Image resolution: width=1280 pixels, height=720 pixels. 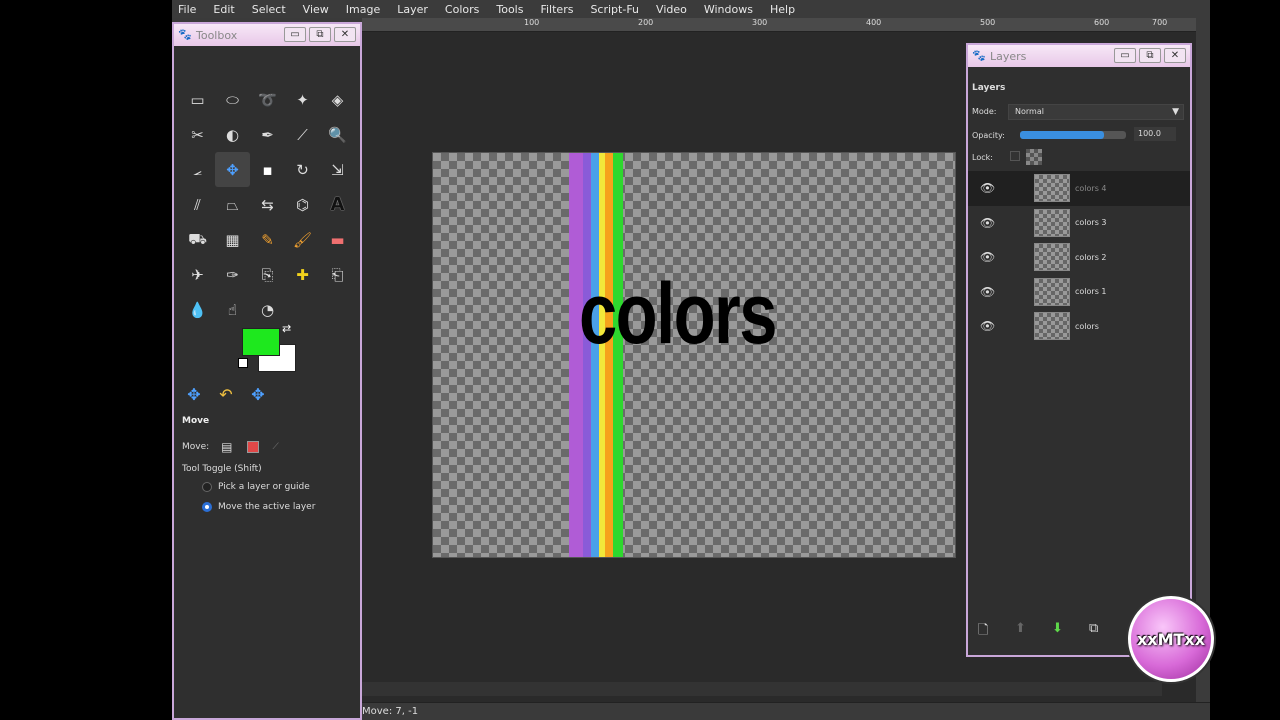 I want to click on gimp-icon: 🐾, so click(x=185, y=34).